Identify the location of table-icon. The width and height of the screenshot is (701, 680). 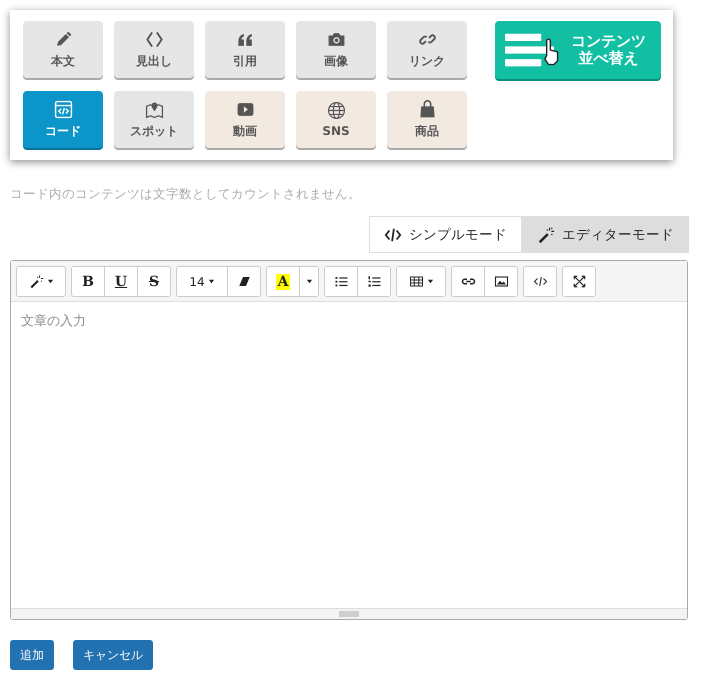
(416, 281).